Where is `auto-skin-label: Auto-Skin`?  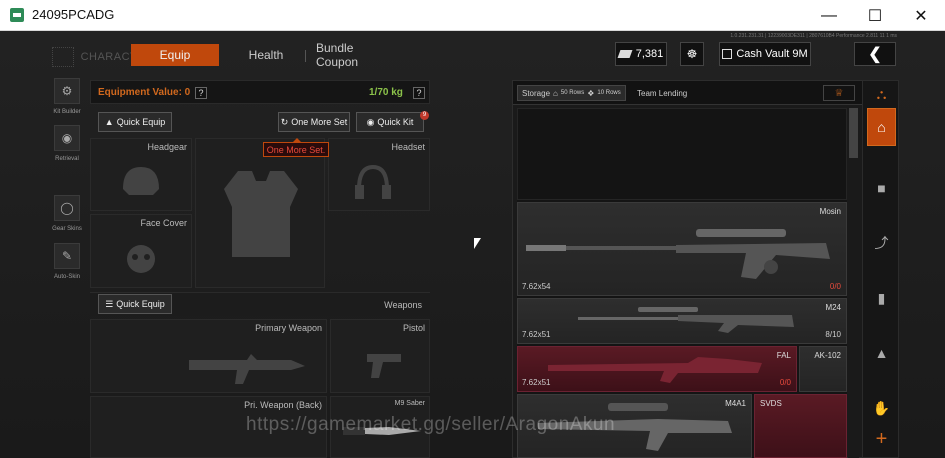 auto-skin-label: Auto-Skin is located at coordinates (66, 277).